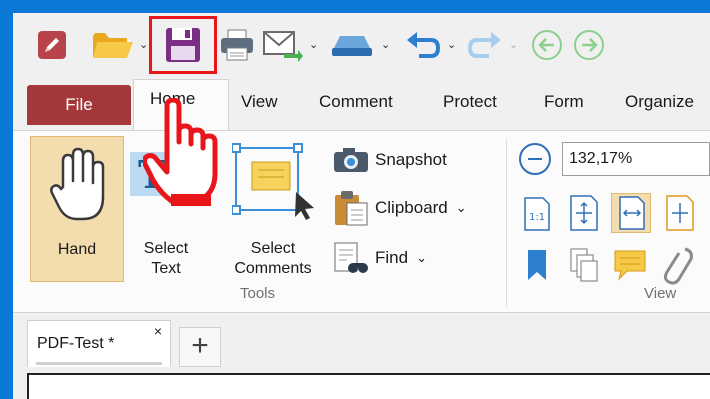 The image size is (710, 399). I want to click on select-comments-button: Select Comments, so click(273, 209).